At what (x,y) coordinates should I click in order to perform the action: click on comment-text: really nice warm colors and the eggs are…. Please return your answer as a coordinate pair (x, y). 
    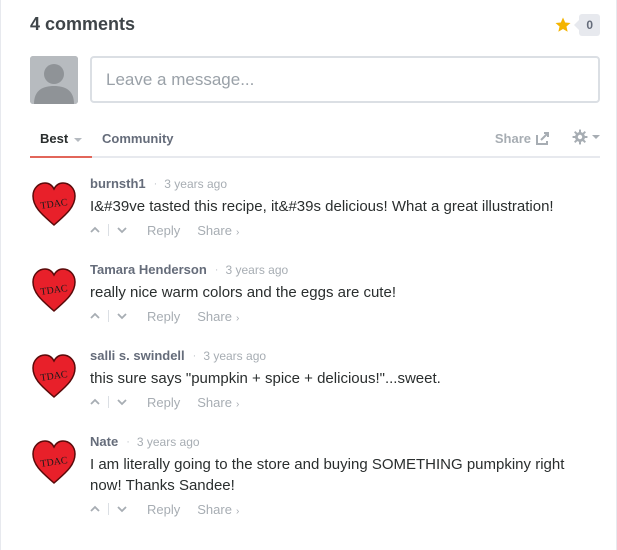
    Looking at the image, I should click on (243, 292).